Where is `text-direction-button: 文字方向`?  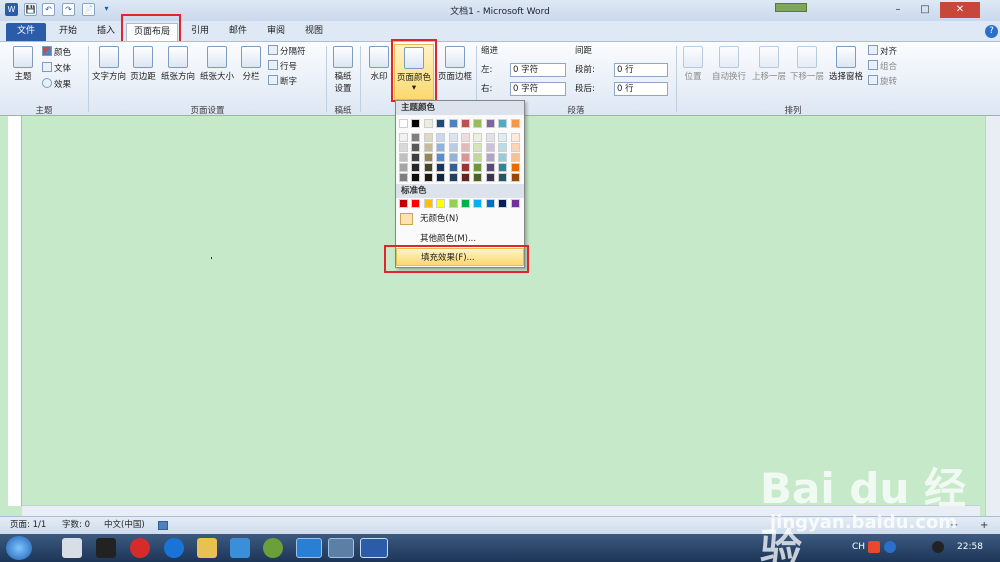
text-direction-button: 文字方向 is located at coordinates (109, 64).